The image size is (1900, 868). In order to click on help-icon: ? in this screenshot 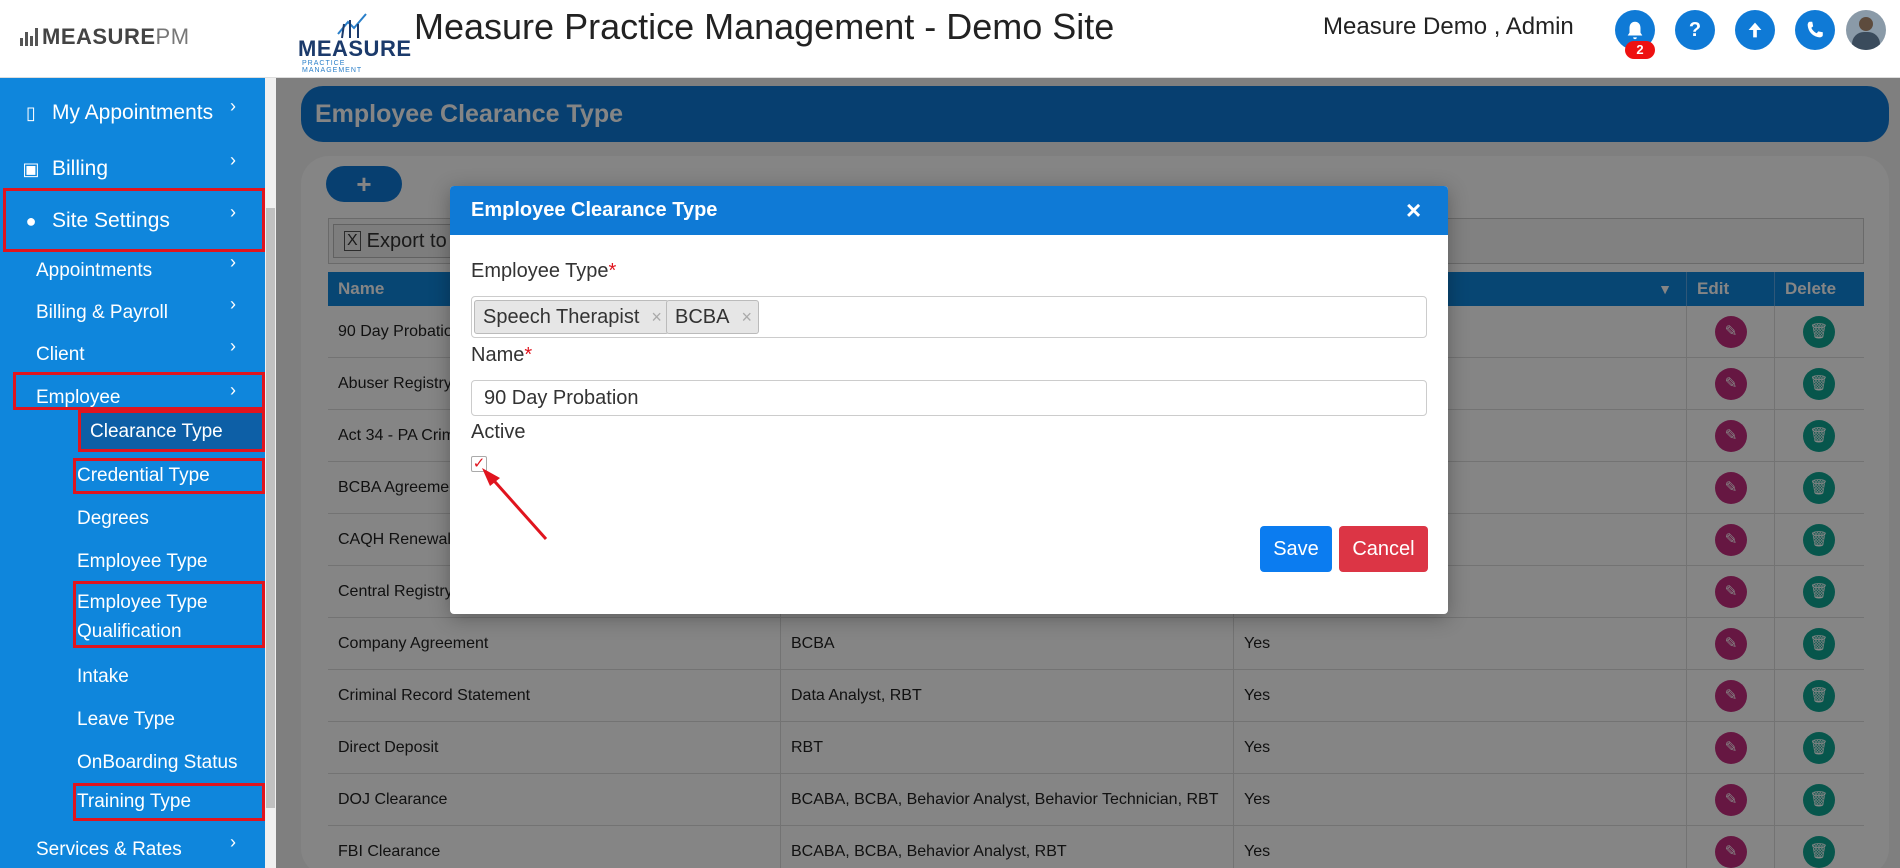, I will do `click(1695, 30)`.